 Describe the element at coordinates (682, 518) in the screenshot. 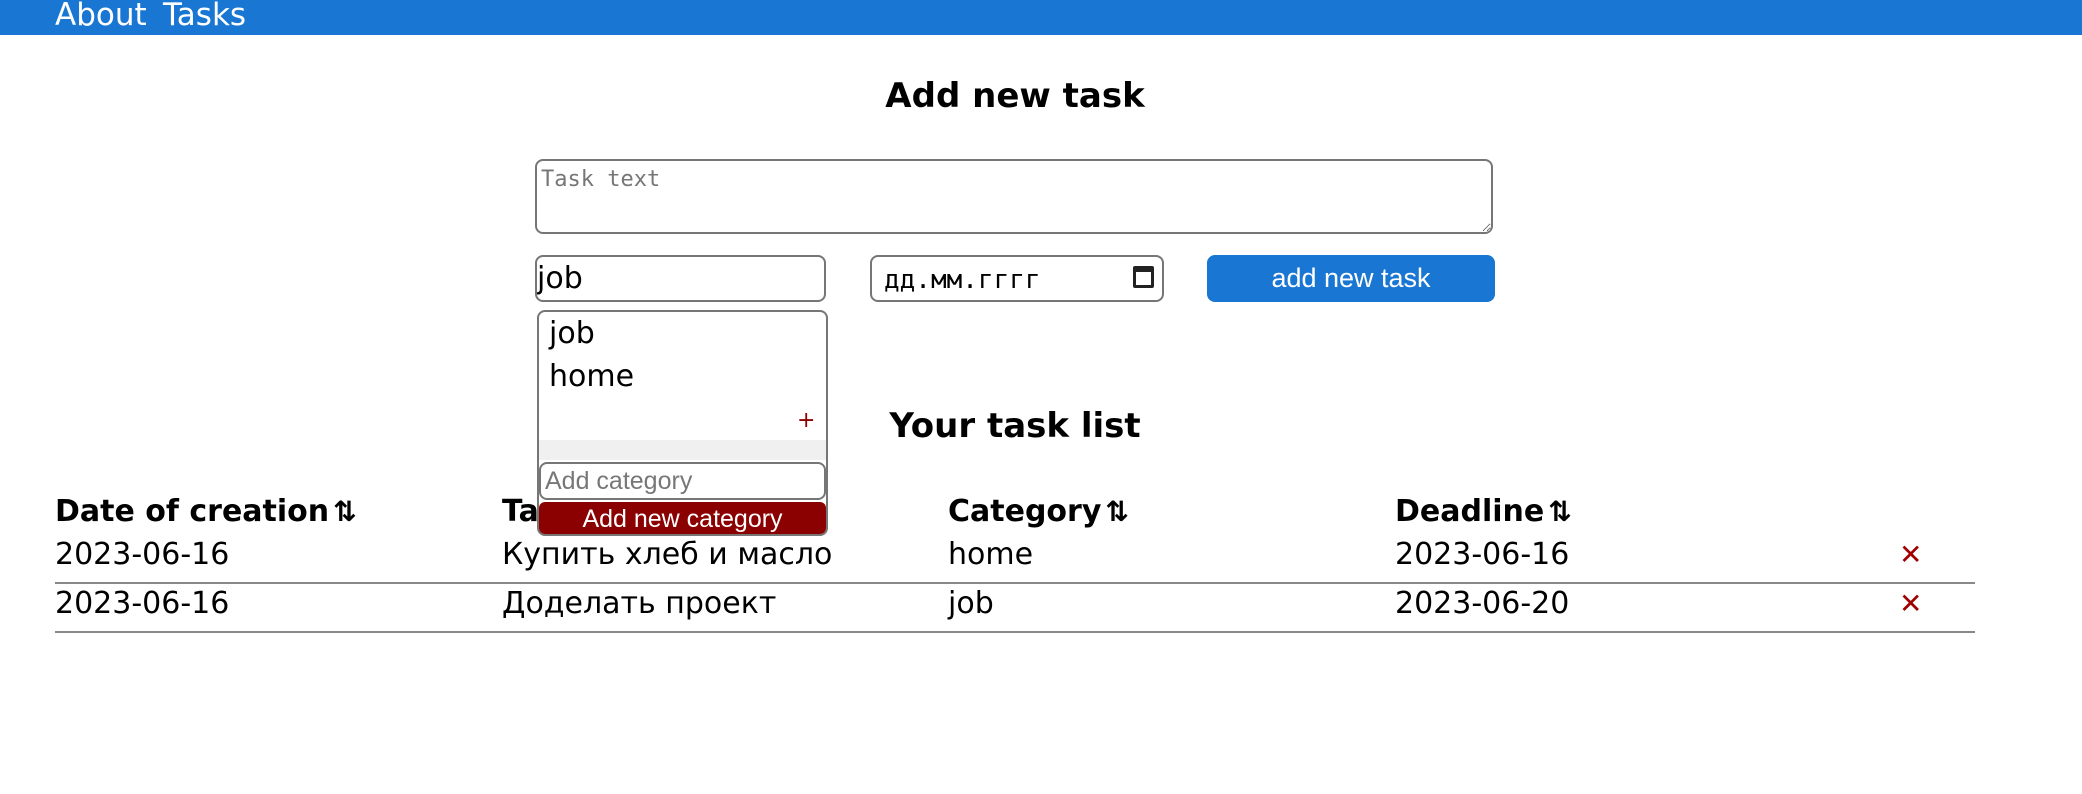

I see `add-category-button: Add new category` at that location.